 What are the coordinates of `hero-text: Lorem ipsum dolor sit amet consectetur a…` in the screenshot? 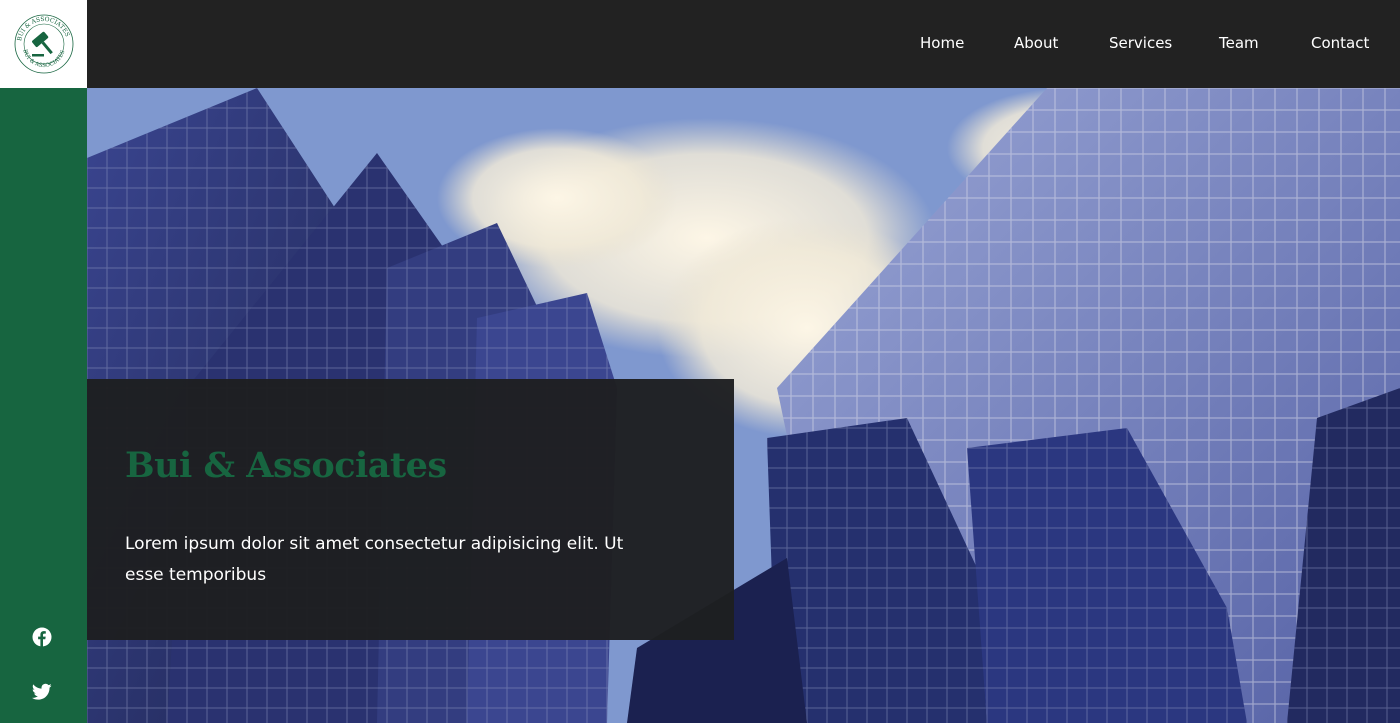 It's located at (374, 559).